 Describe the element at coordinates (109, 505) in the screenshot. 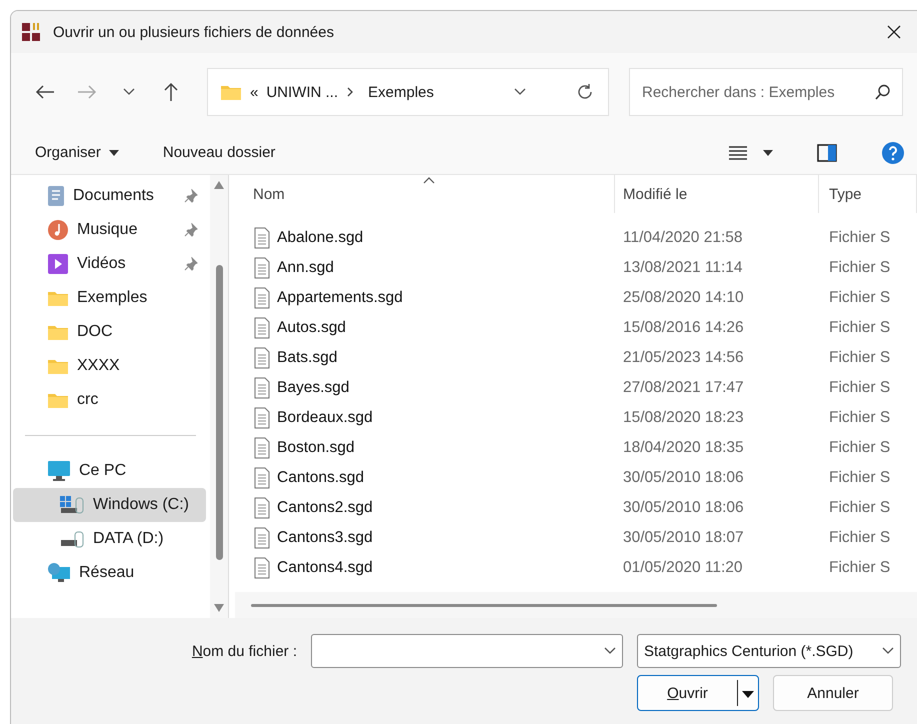

I see `sidebar-item: Windows (C:)` at that location.